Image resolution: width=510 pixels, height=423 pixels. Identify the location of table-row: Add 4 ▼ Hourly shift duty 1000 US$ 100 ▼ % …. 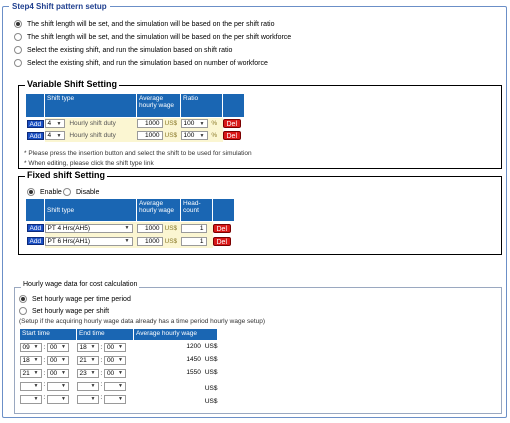
(135, 123).